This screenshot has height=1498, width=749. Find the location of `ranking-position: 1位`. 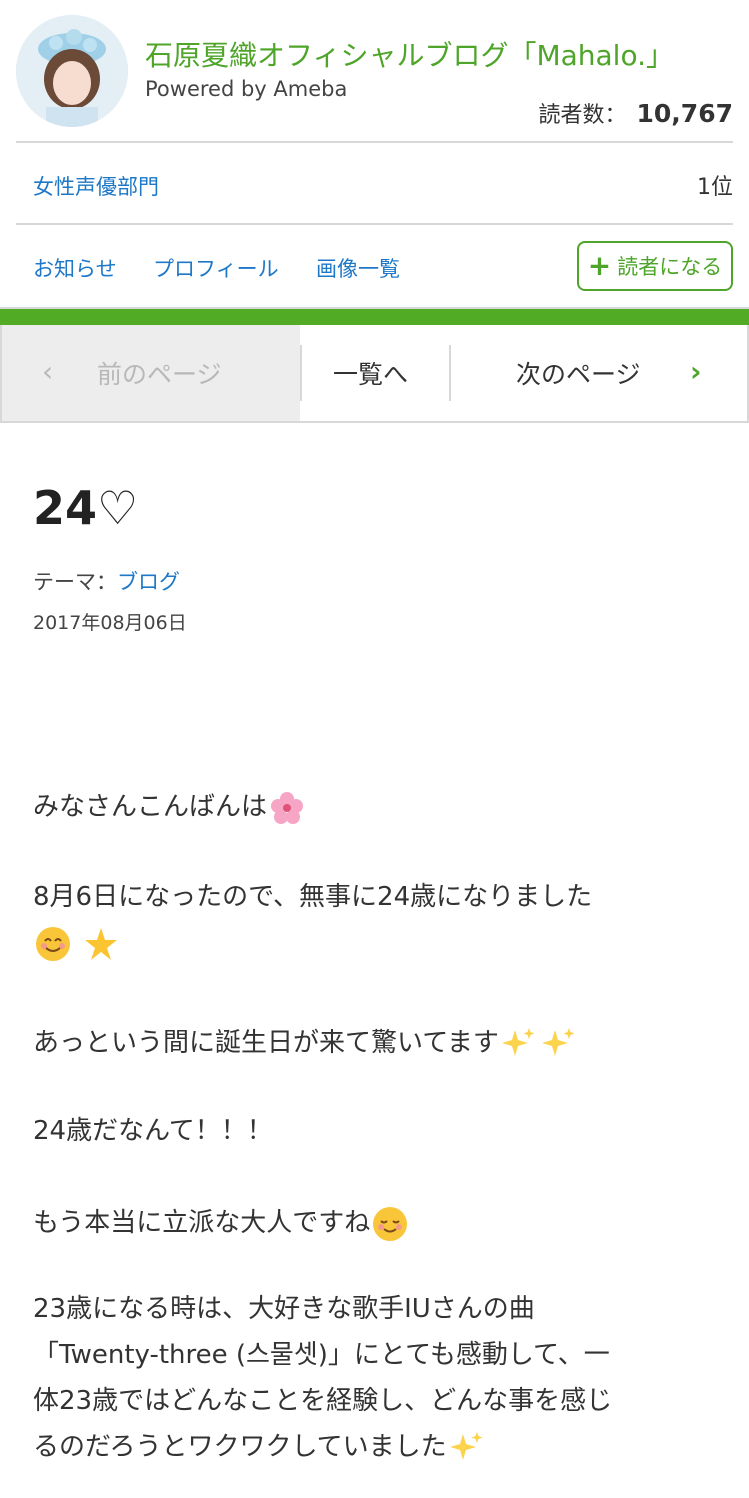

ranking-position: 1位 is located at coordinates (715, 187).